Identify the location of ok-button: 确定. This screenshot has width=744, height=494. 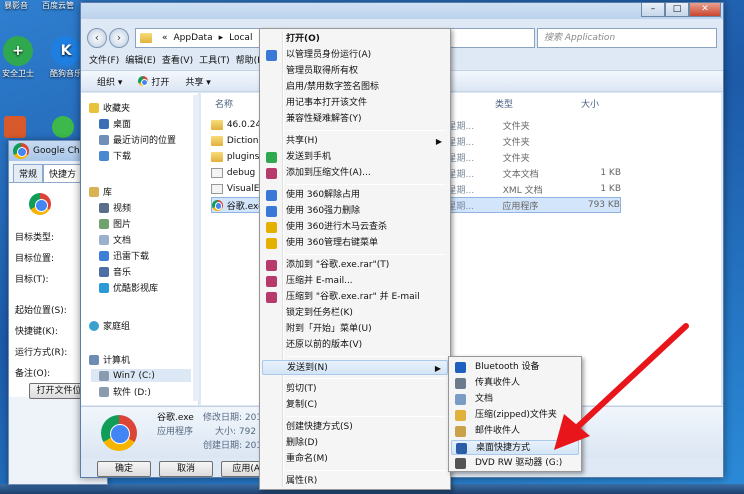
(124, 469).